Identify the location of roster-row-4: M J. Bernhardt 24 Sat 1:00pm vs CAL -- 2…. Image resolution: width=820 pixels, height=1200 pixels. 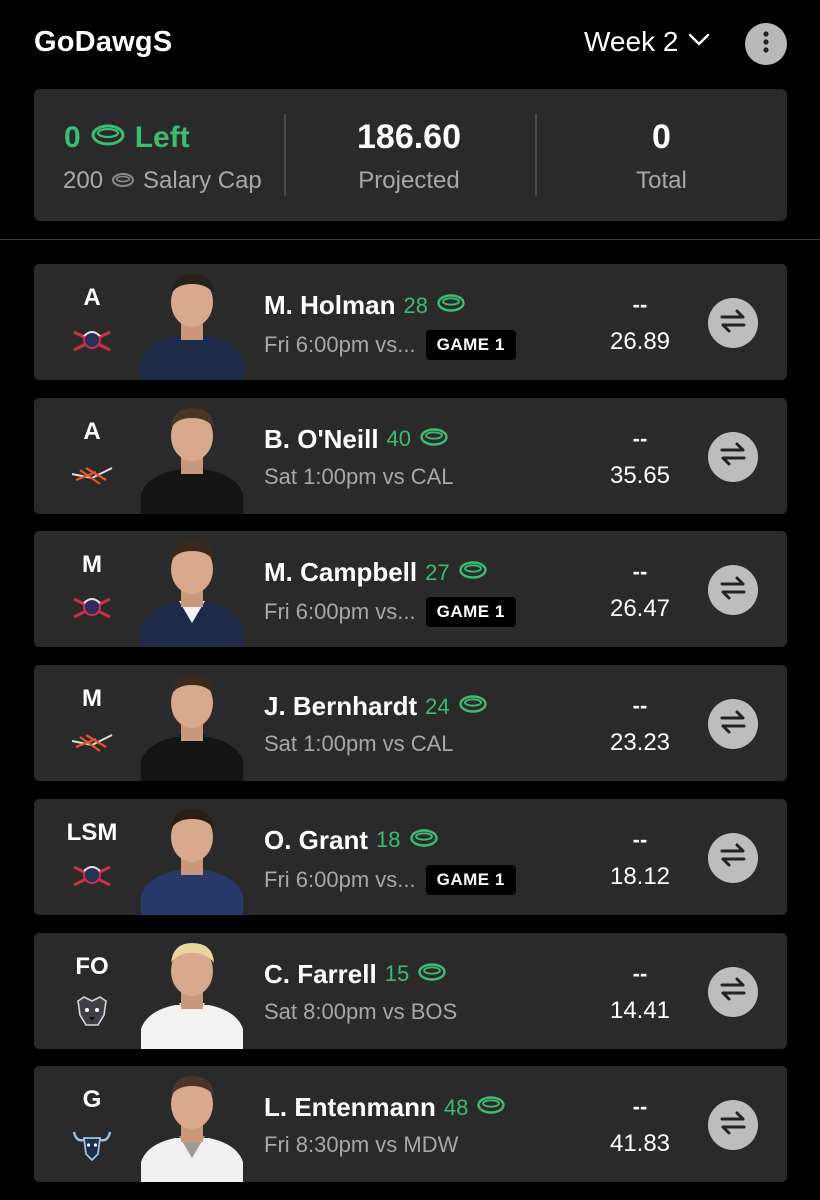
(410, 723).